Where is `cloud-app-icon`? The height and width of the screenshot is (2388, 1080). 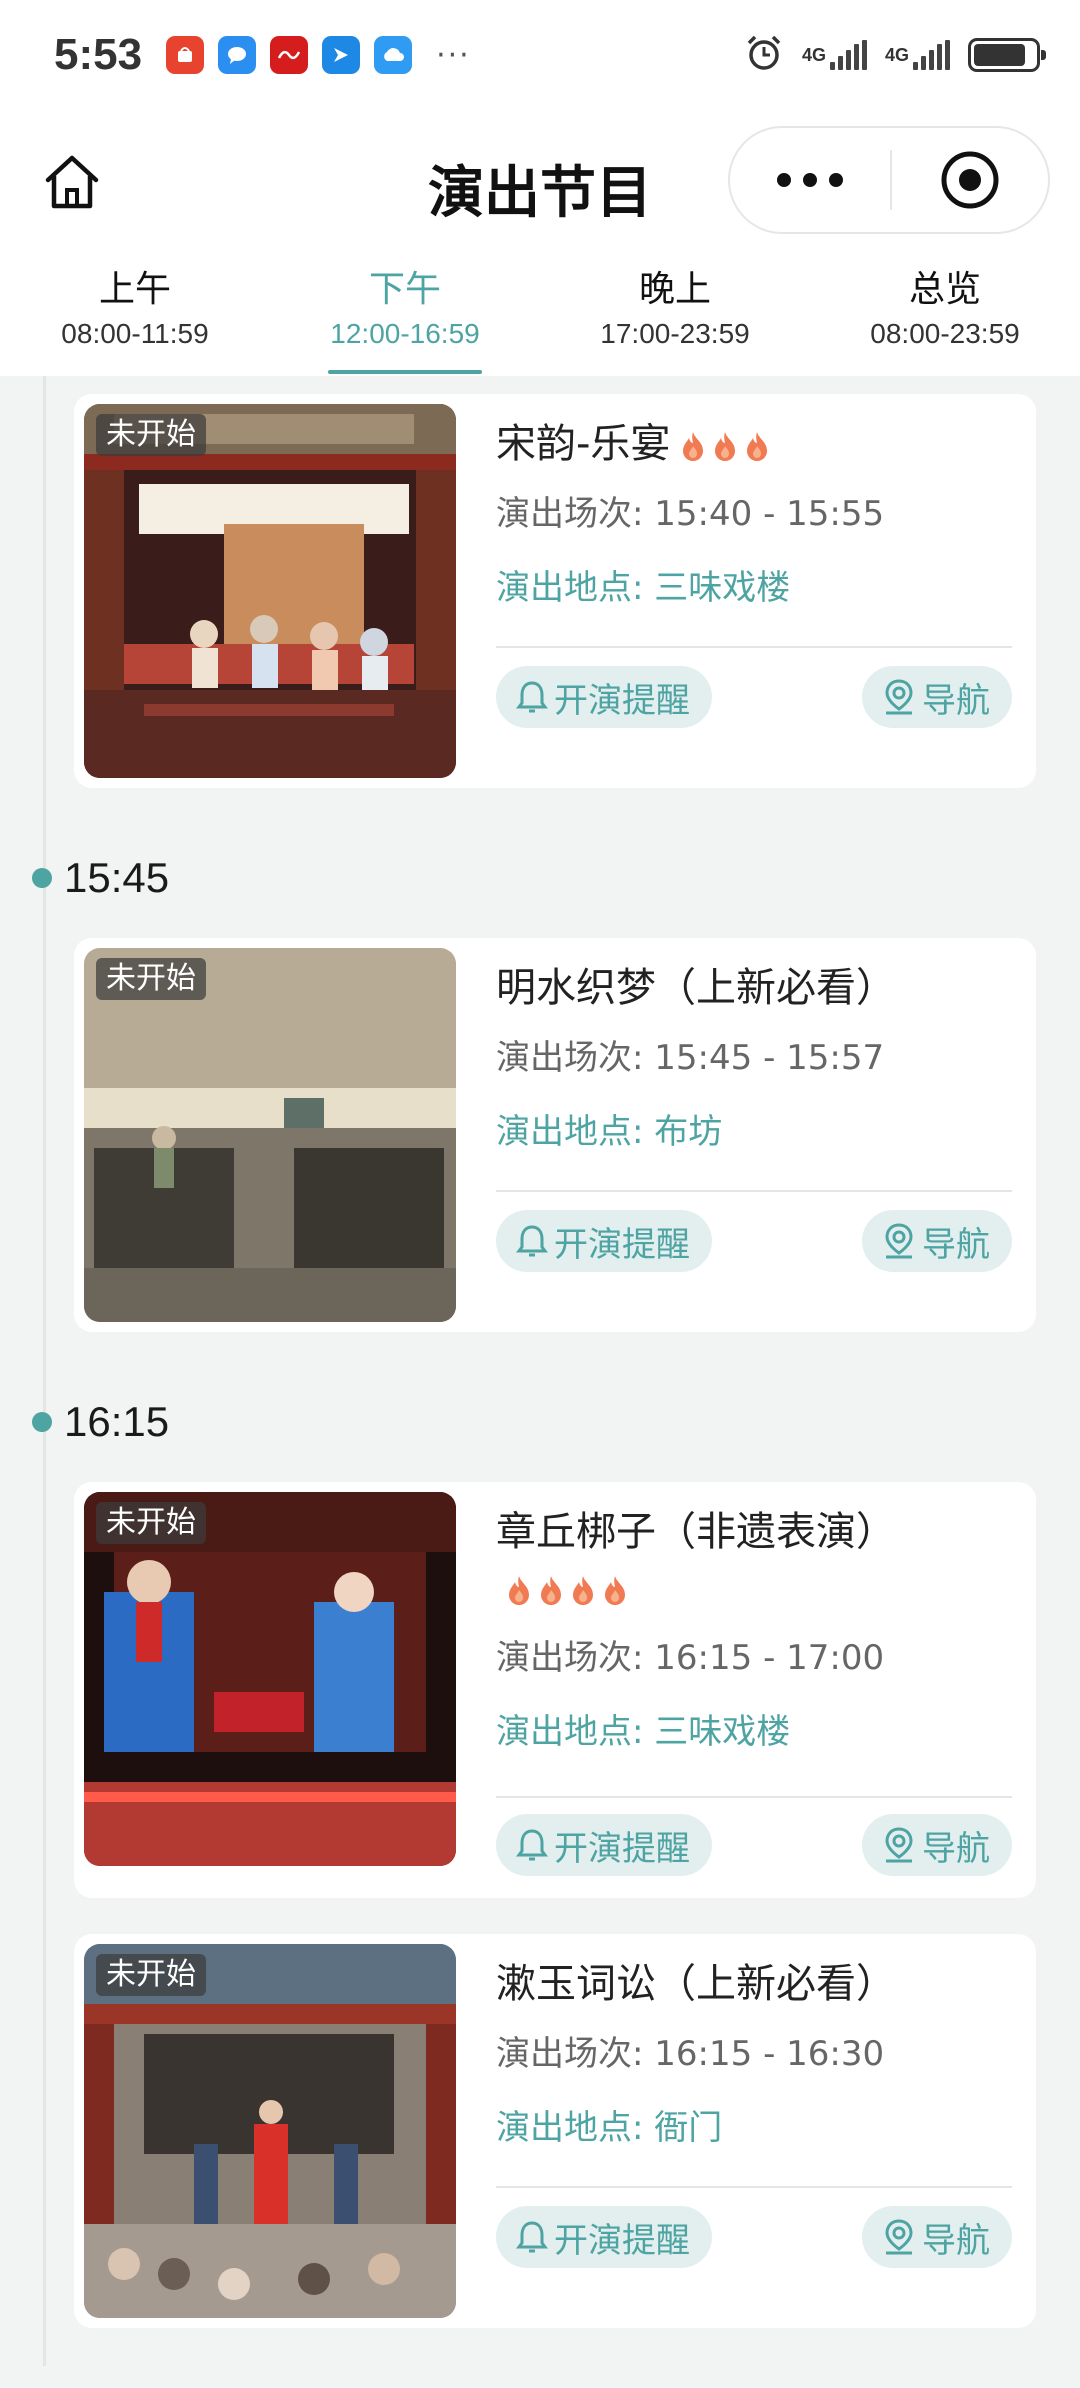 cloud-app-icon is located at coordinates (393, 55).